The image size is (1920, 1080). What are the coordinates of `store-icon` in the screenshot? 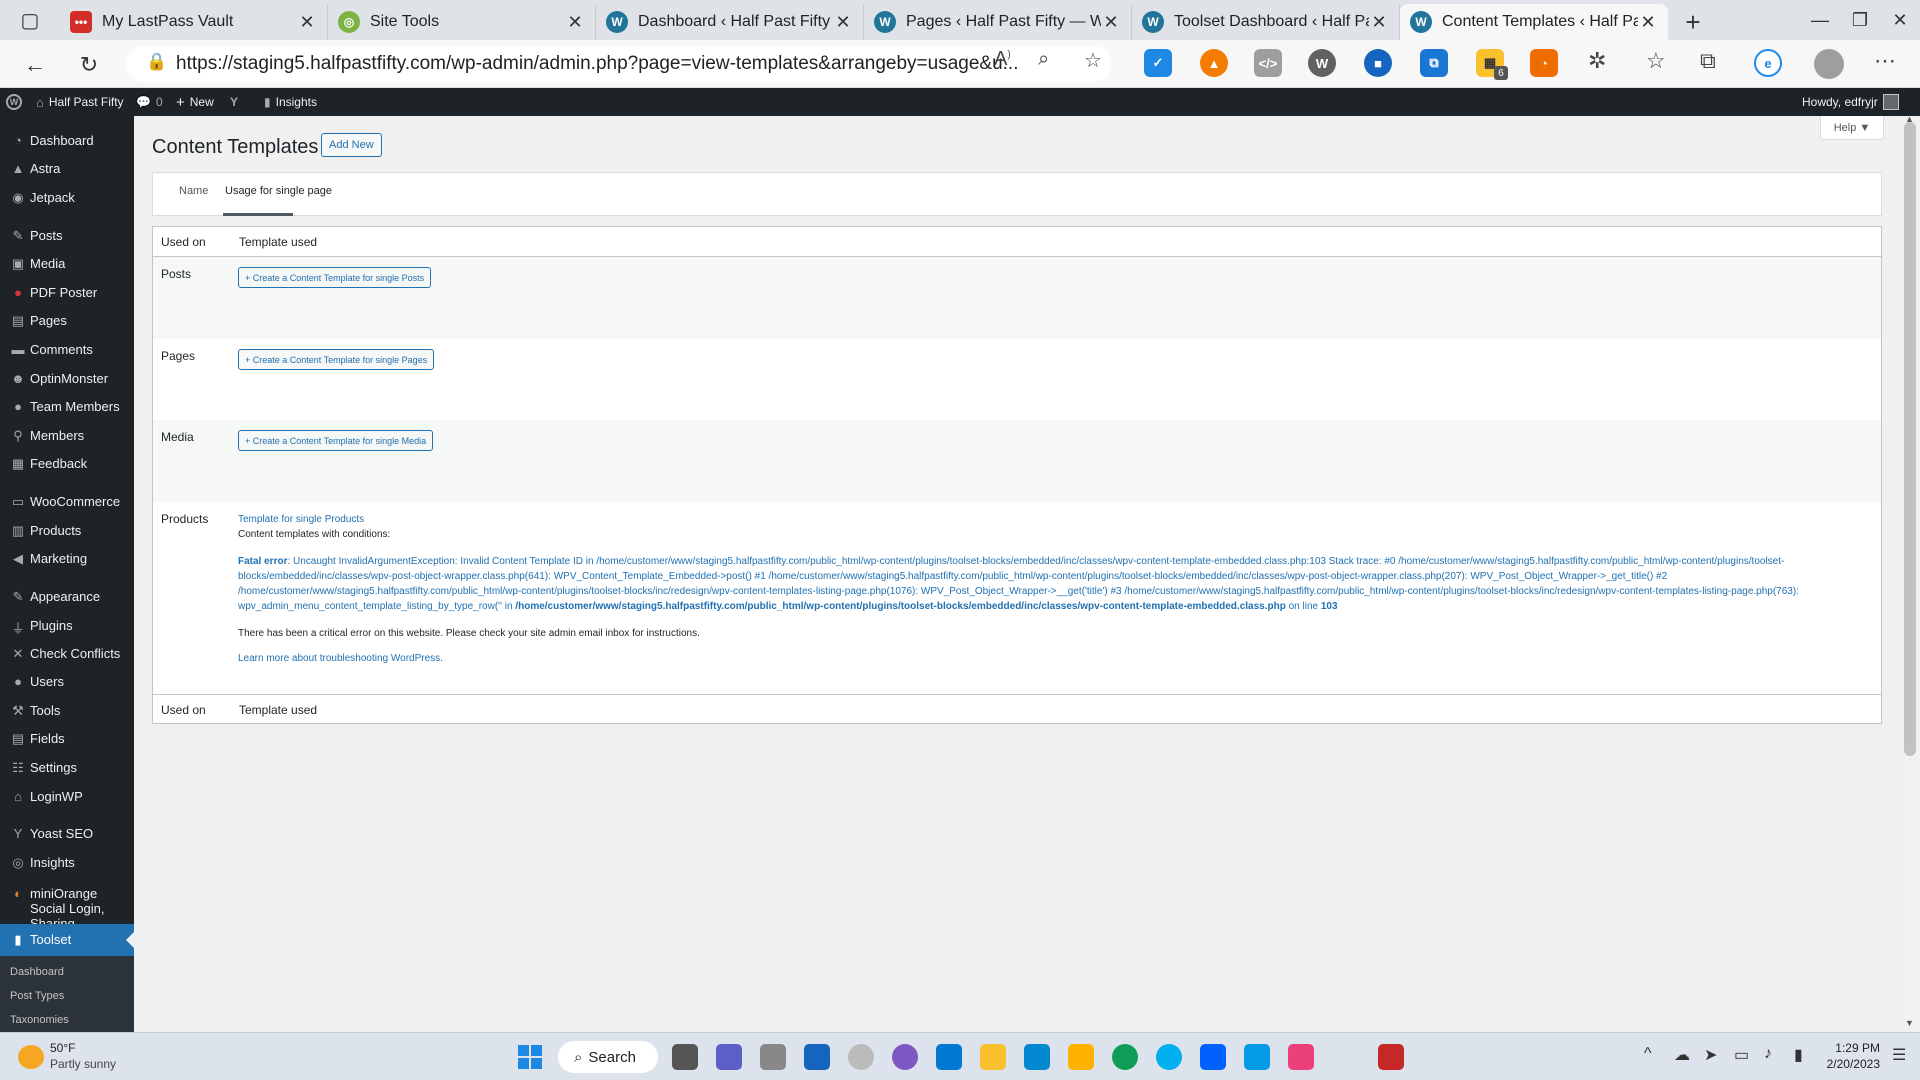 It's located at (817, 1057).